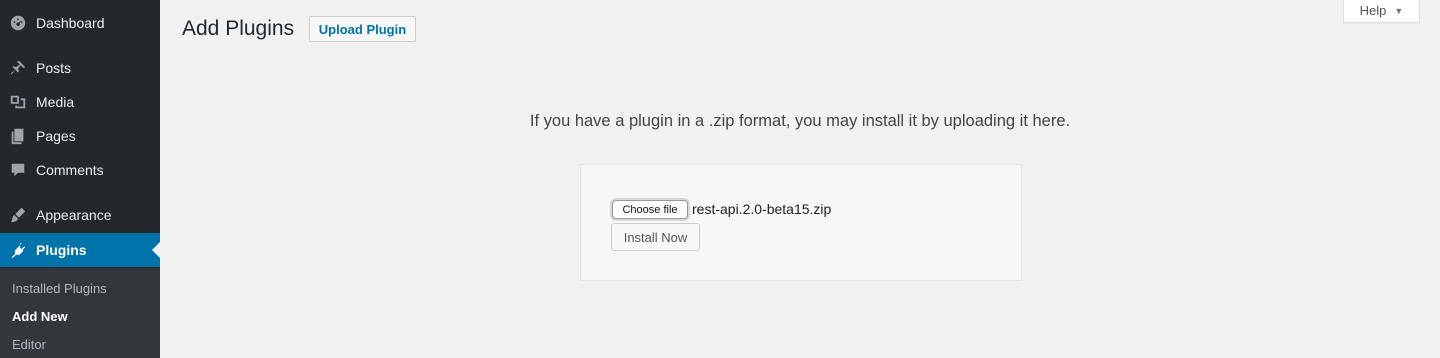 The height and width of the screenshot is (358, 1440). What do you see at coordinates (70, 23) in the screenshot?
I see `menu-label-dashboard: Dashboard` at bounding box center [70, 23].